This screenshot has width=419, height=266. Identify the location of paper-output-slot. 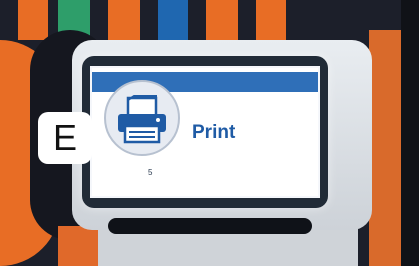
(210, 226).